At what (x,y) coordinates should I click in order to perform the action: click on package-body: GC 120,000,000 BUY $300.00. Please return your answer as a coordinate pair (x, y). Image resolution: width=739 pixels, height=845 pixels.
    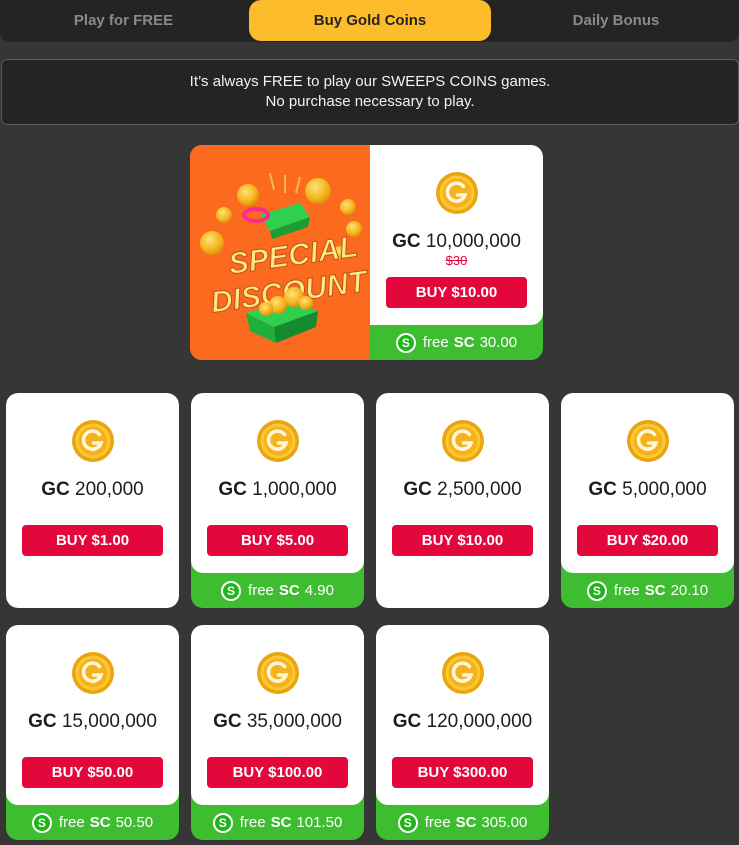
    Looking at the image, I should click on (462, 715).